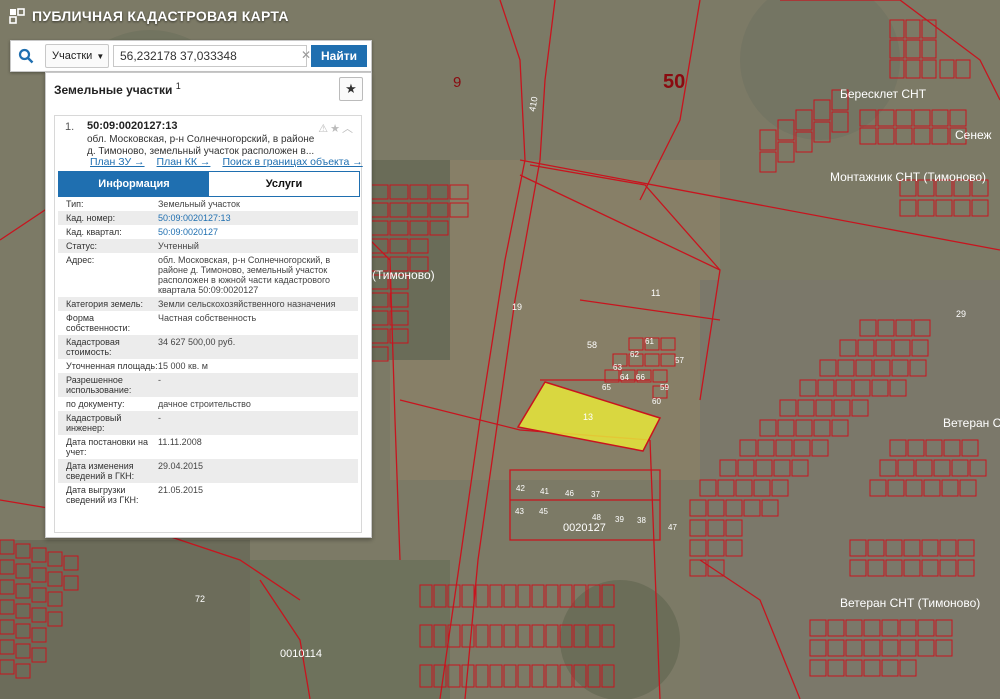 Image resolution: width=1000 pixels, height=699 pixels. Describe the element at coordinates (674, 82) in the screenshot. I see `map-label-50: 50` at that location.